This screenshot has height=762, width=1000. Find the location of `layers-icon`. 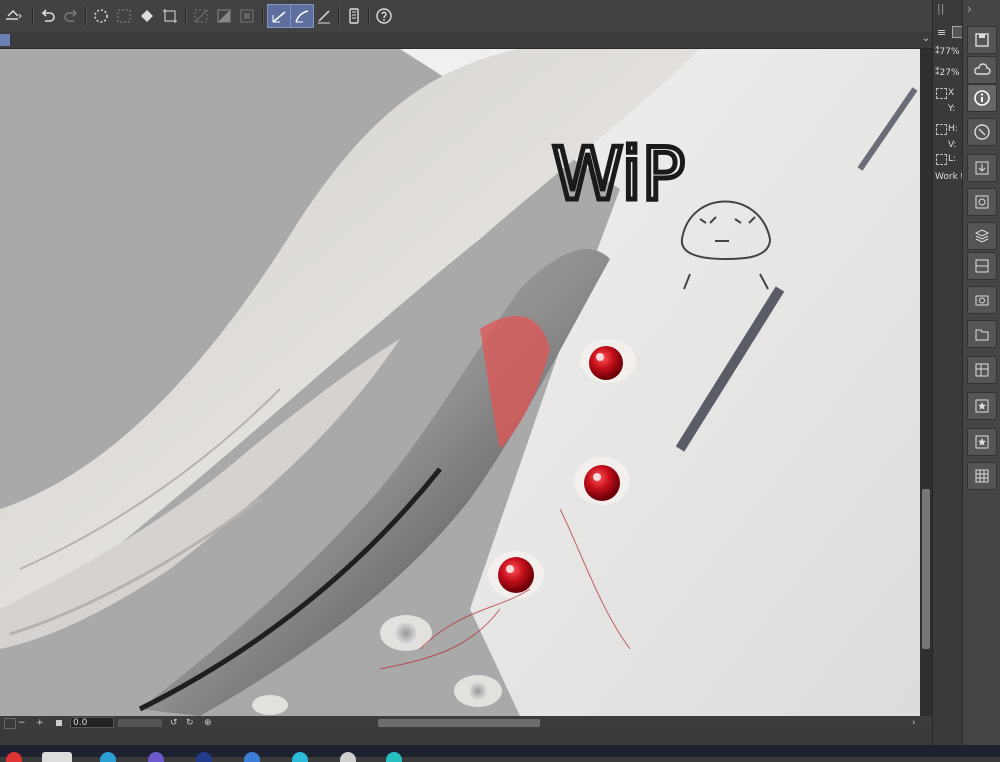

layers-icon is located at coordinates (982, 236).